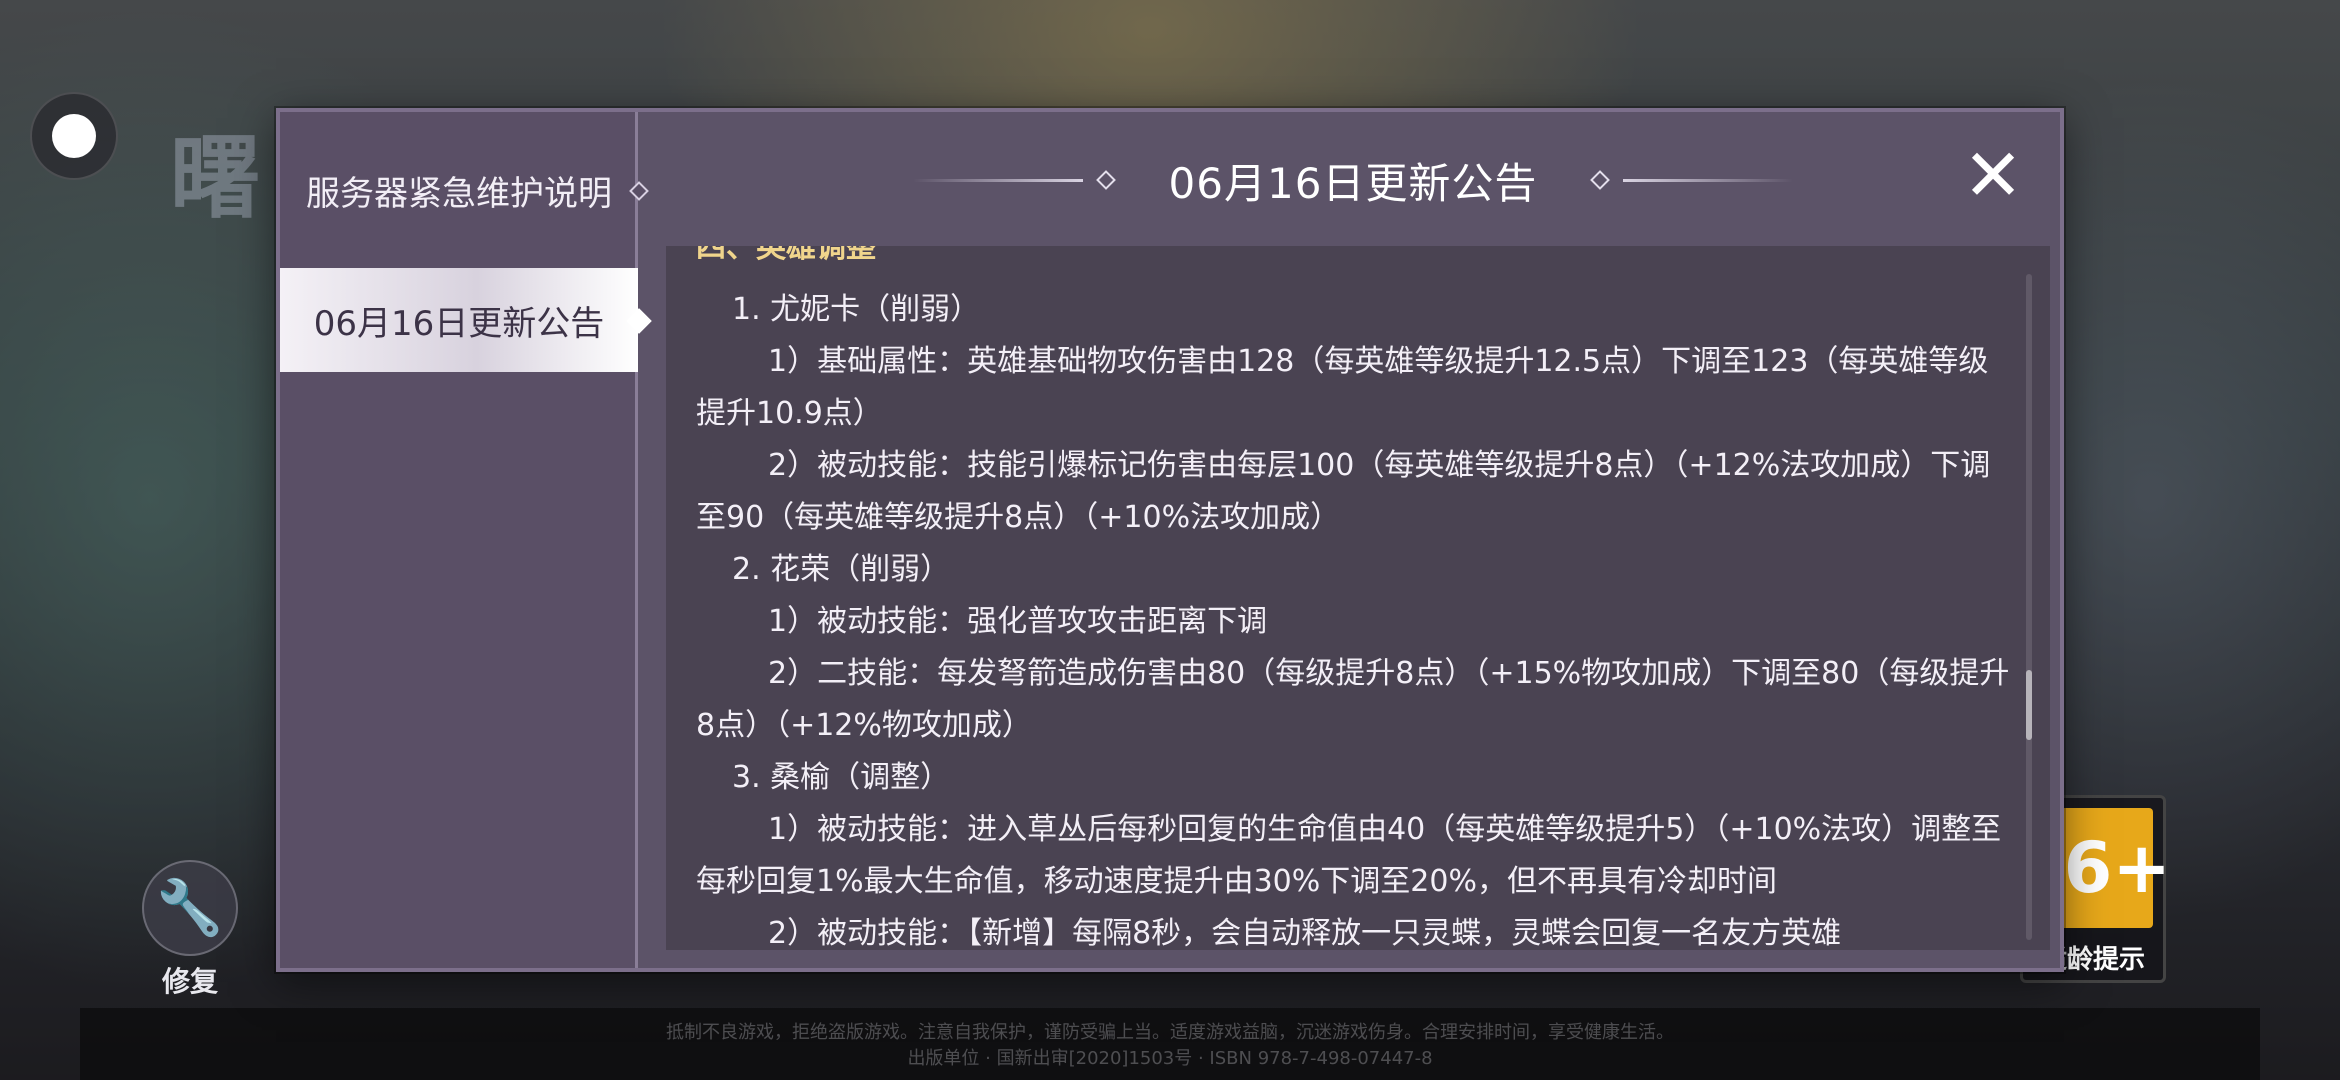  Describe the element at coordinates (841, 569) in the screenshot. I see `hero-heading: 2. 花荣（削弱）` at that location.